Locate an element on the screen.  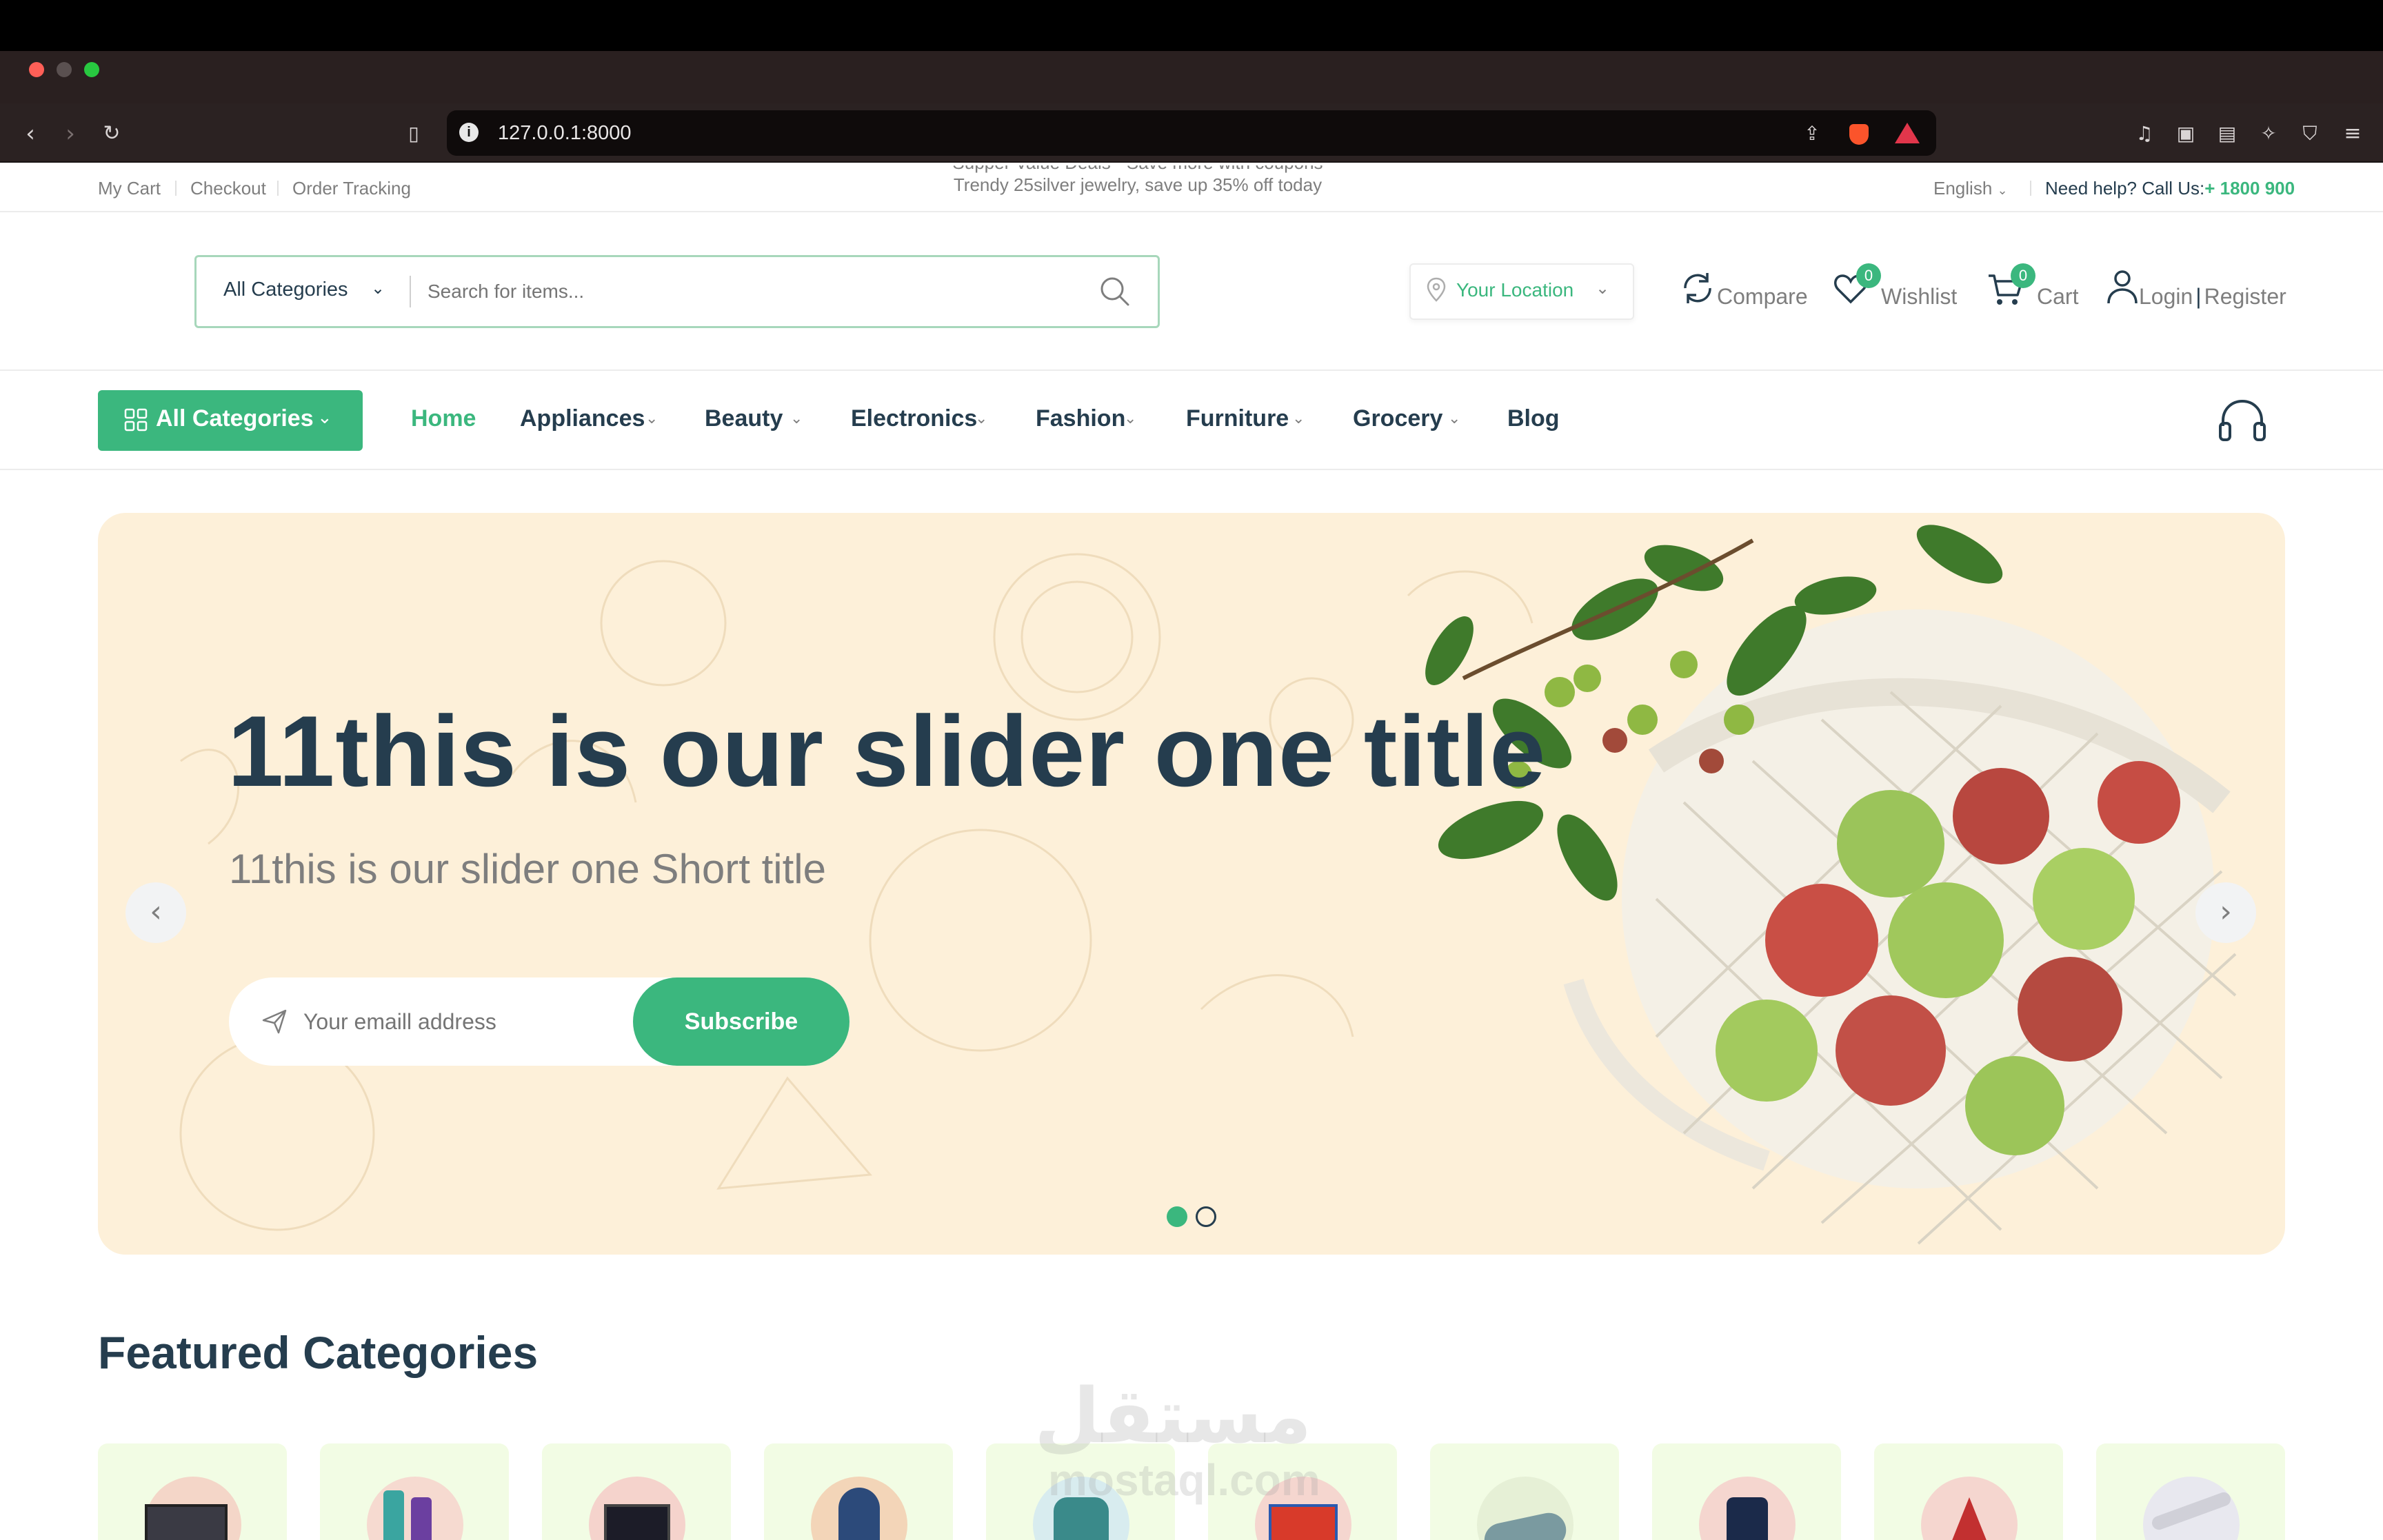
media-icon: ♫ is located at coordinates (2144, 134).